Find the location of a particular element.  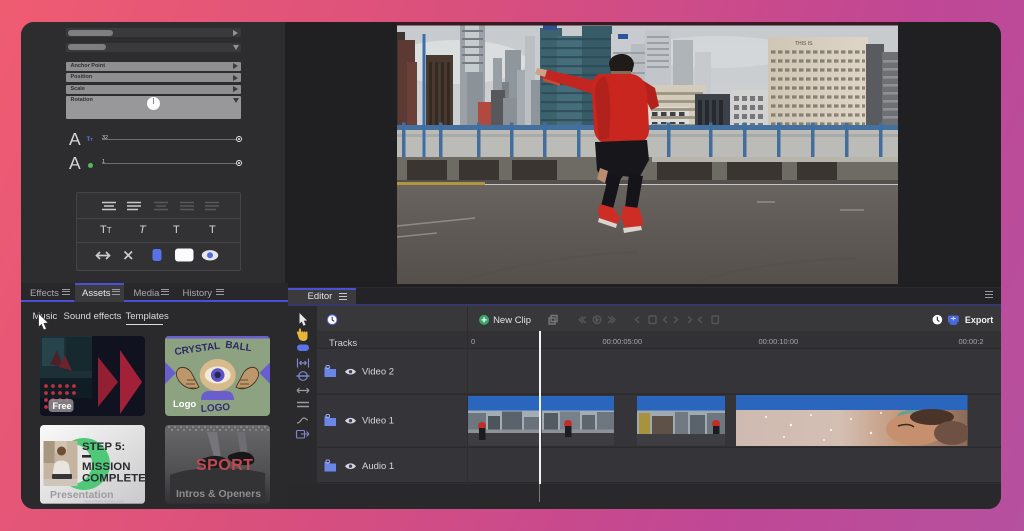

svg-text: LOGO is located at coordinates (215, 408).